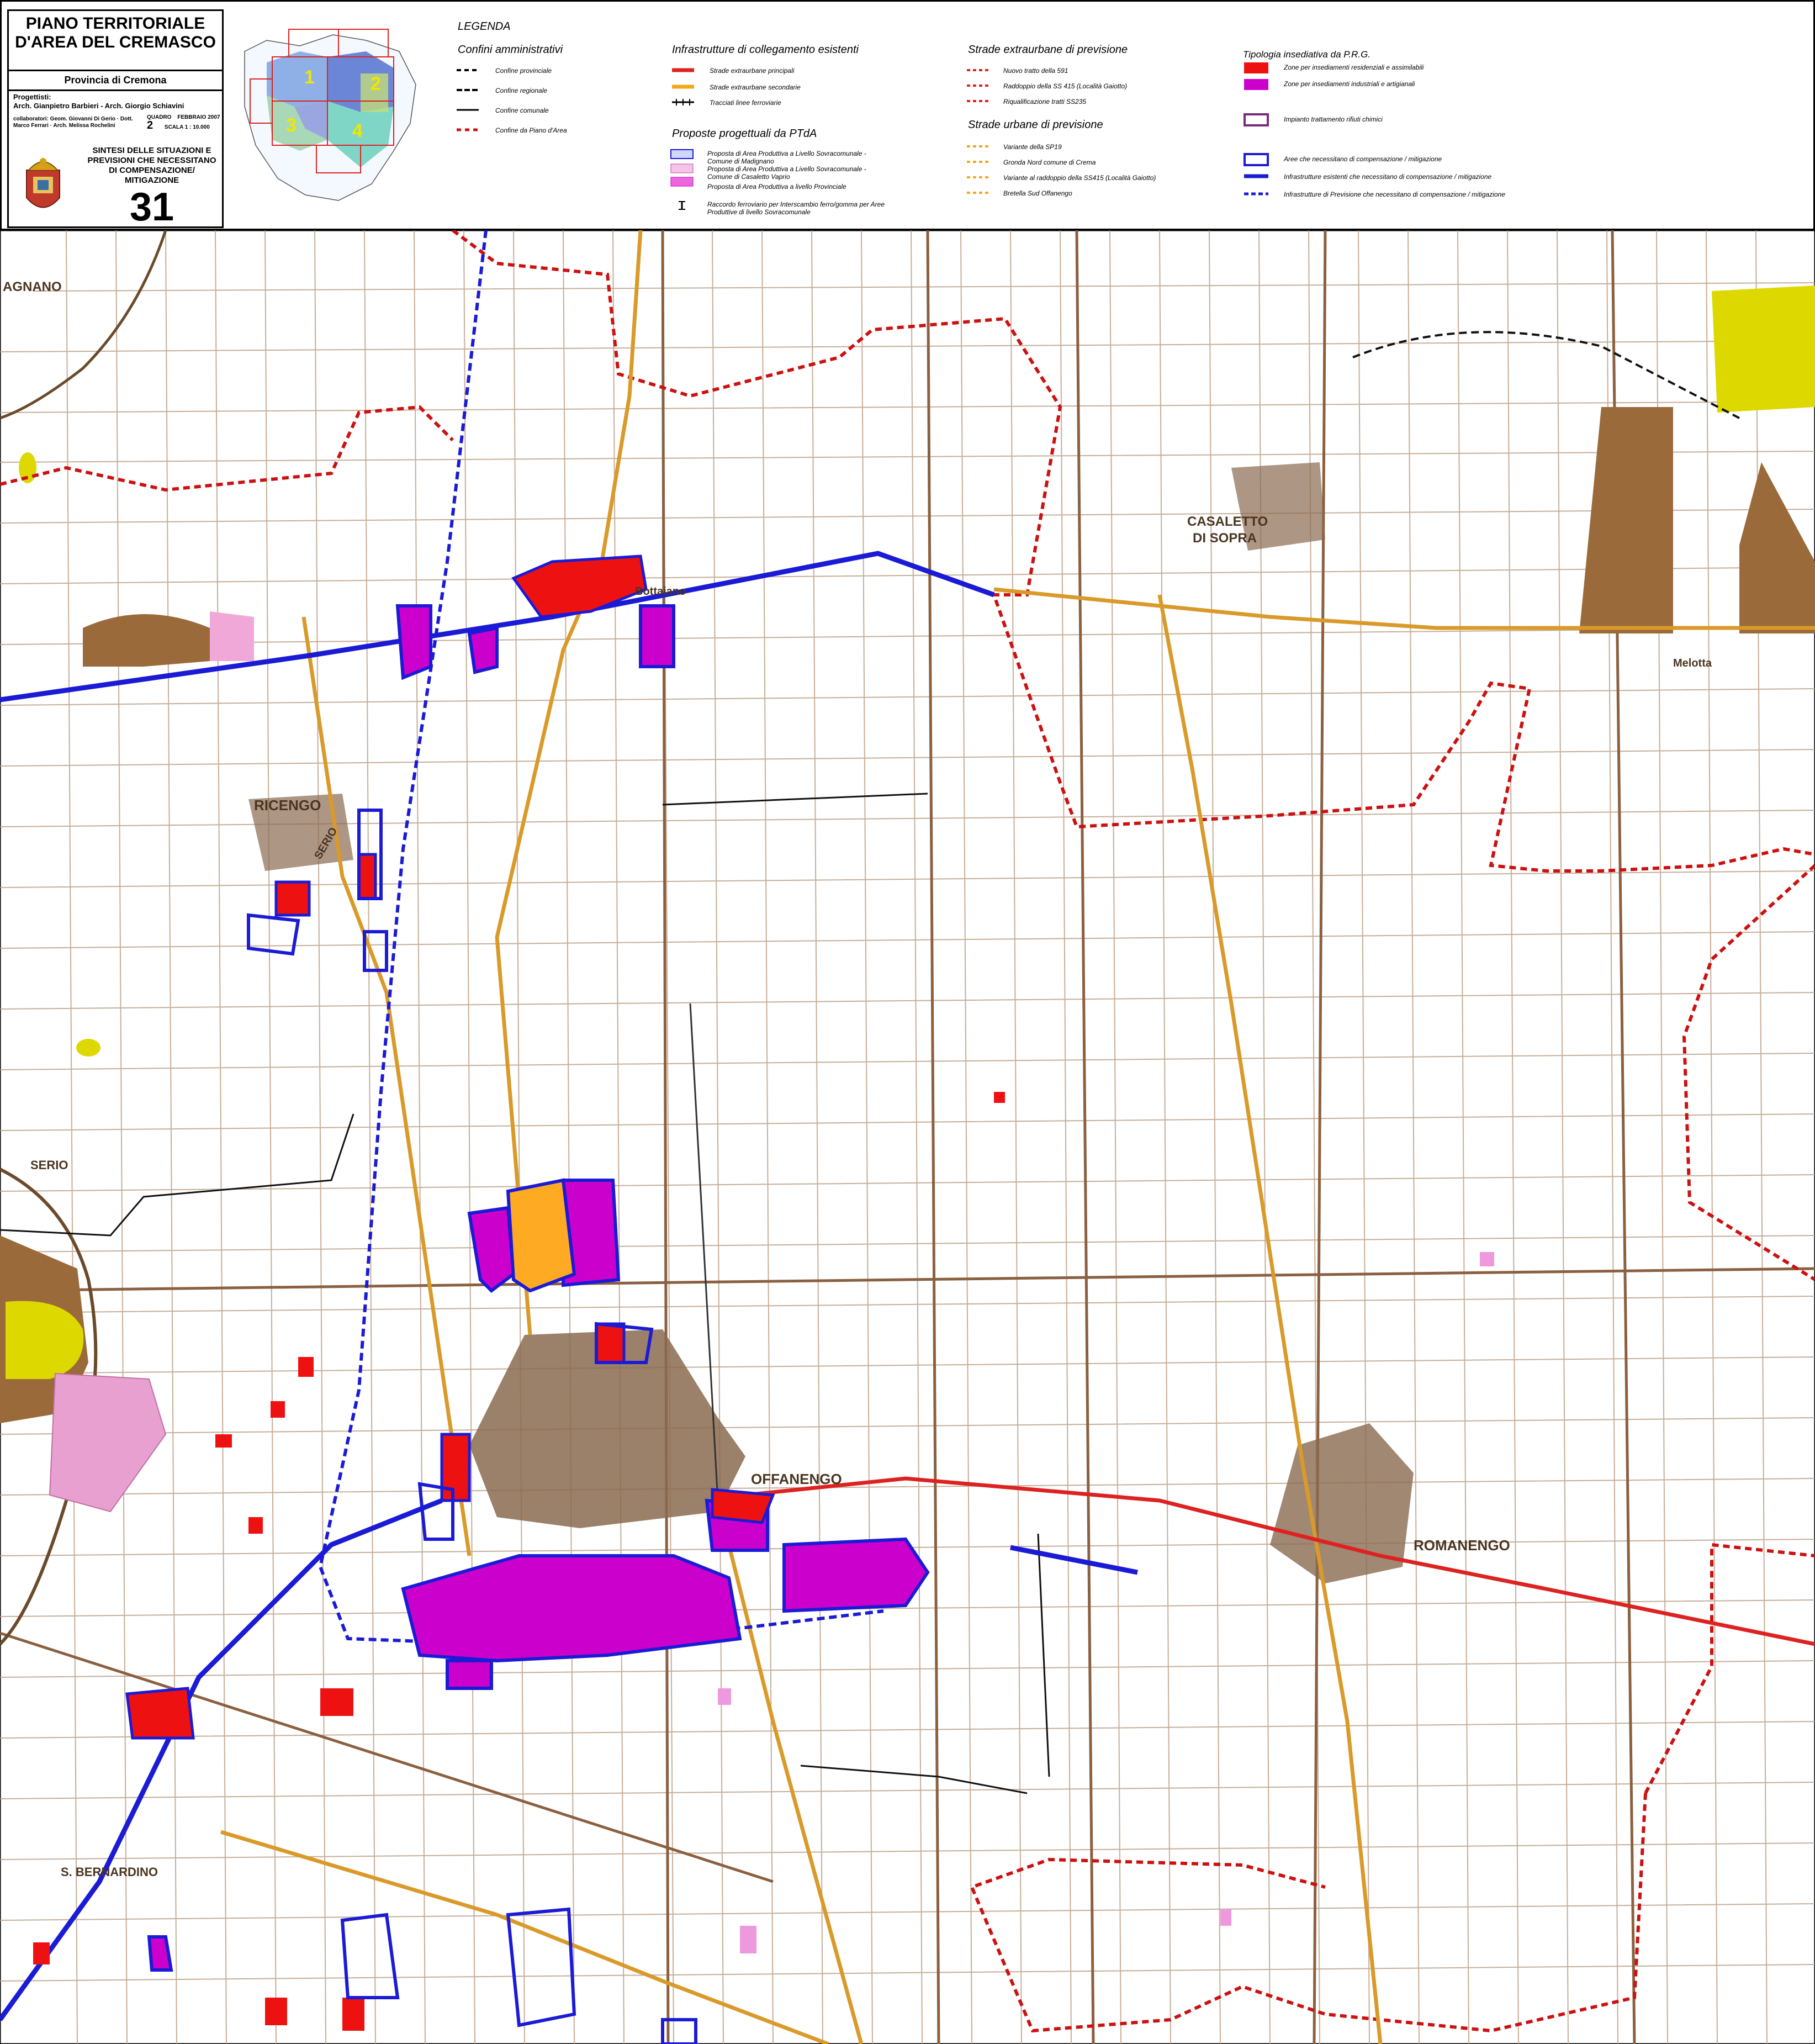  What do you see at coordinates (468, 100) in the screenshot?
I see `legend-confini-swatches` at bounding box center [468, 100].